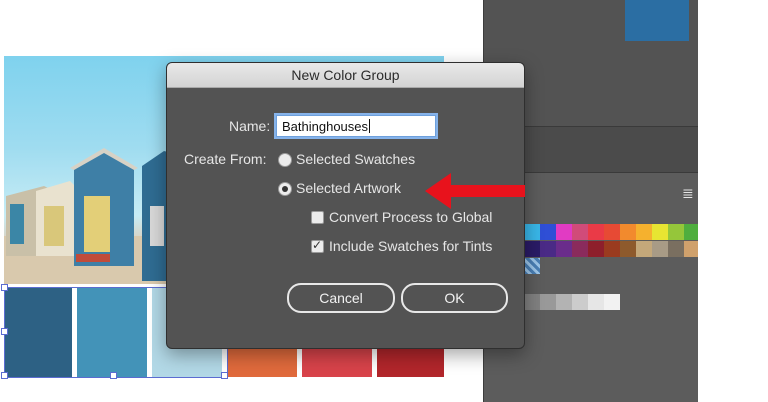  What do you see at coordinates (250, 126) in the screenshot?
I see `name-label: Name:` at bounding box center [250, 126].